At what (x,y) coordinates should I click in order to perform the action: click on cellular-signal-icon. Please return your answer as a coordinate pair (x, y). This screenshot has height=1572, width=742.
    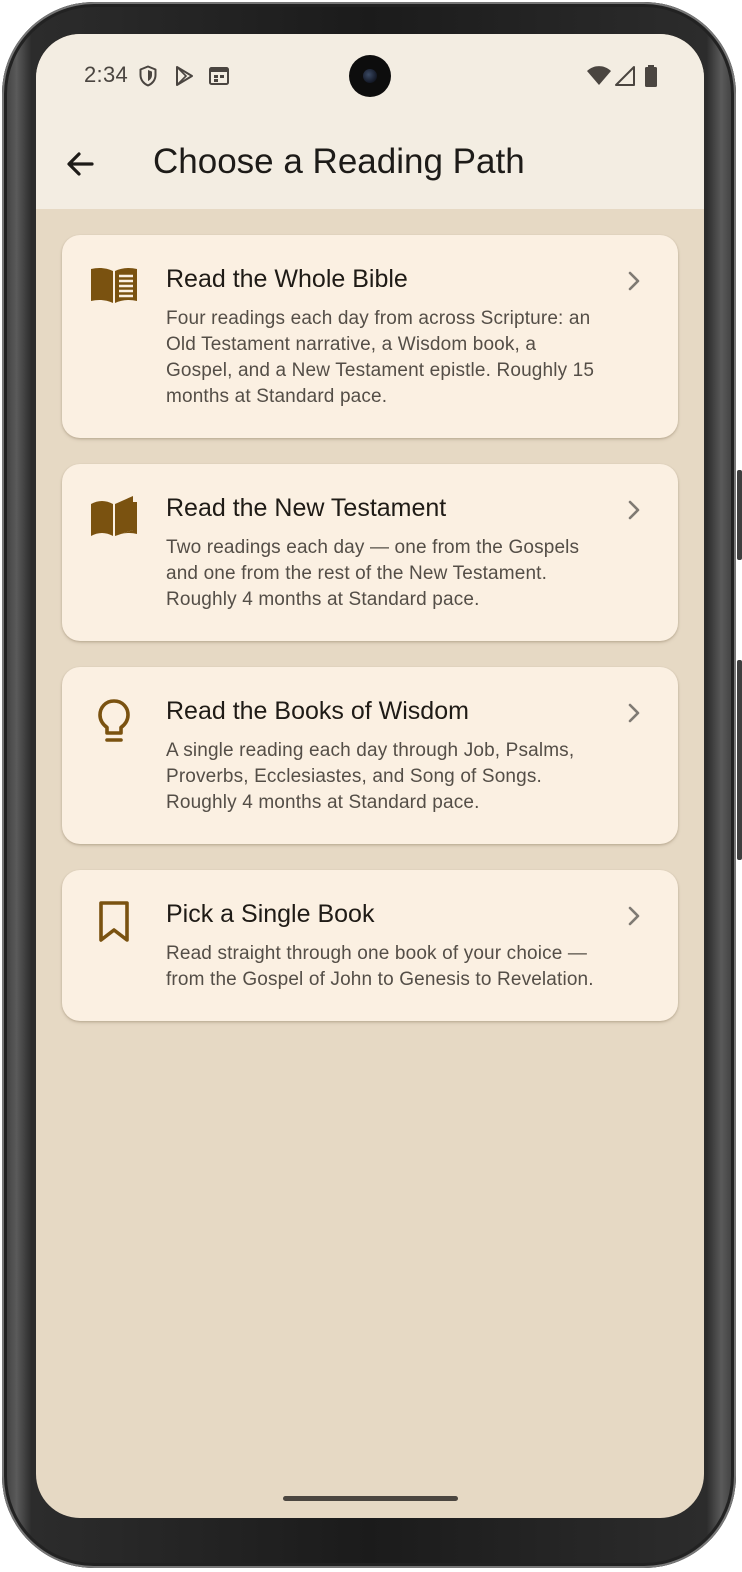
    Looking at the image, I should click on (625, 76).